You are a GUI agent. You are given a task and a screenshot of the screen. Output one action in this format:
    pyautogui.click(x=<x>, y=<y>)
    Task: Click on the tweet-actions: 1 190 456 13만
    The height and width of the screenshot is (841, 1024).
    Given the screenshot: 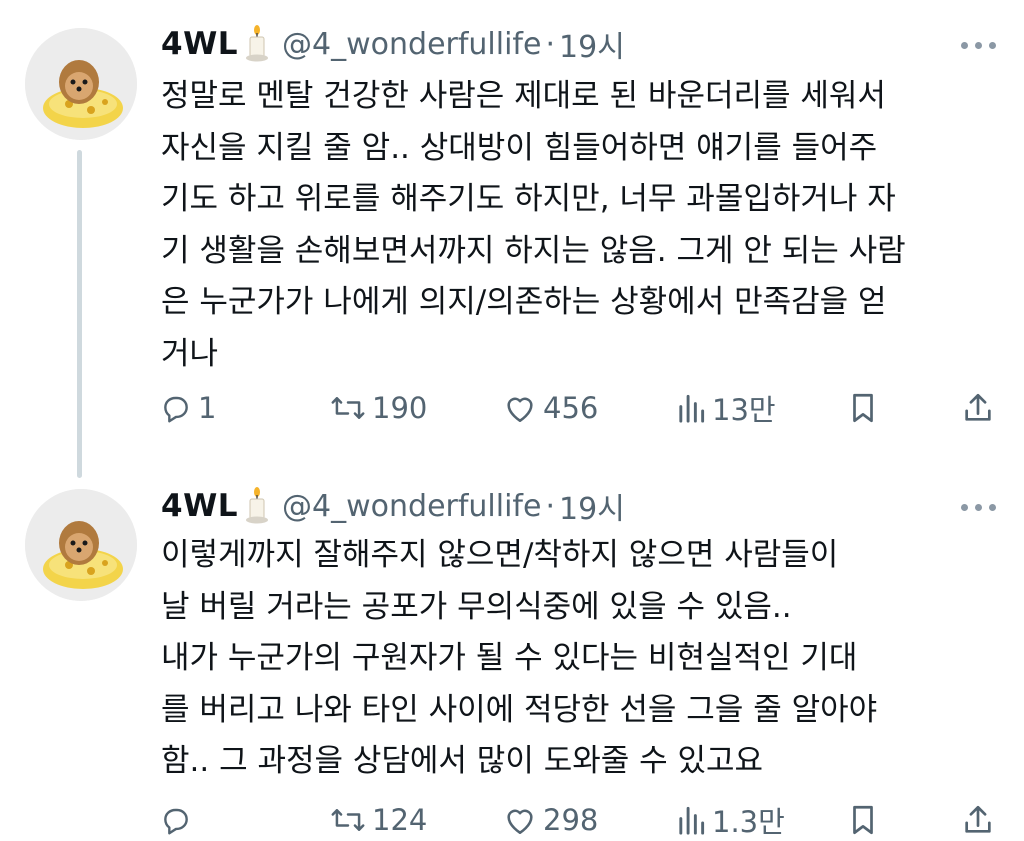 What is the action you would take?
    pyautogui.click(x=512, y=408)
    